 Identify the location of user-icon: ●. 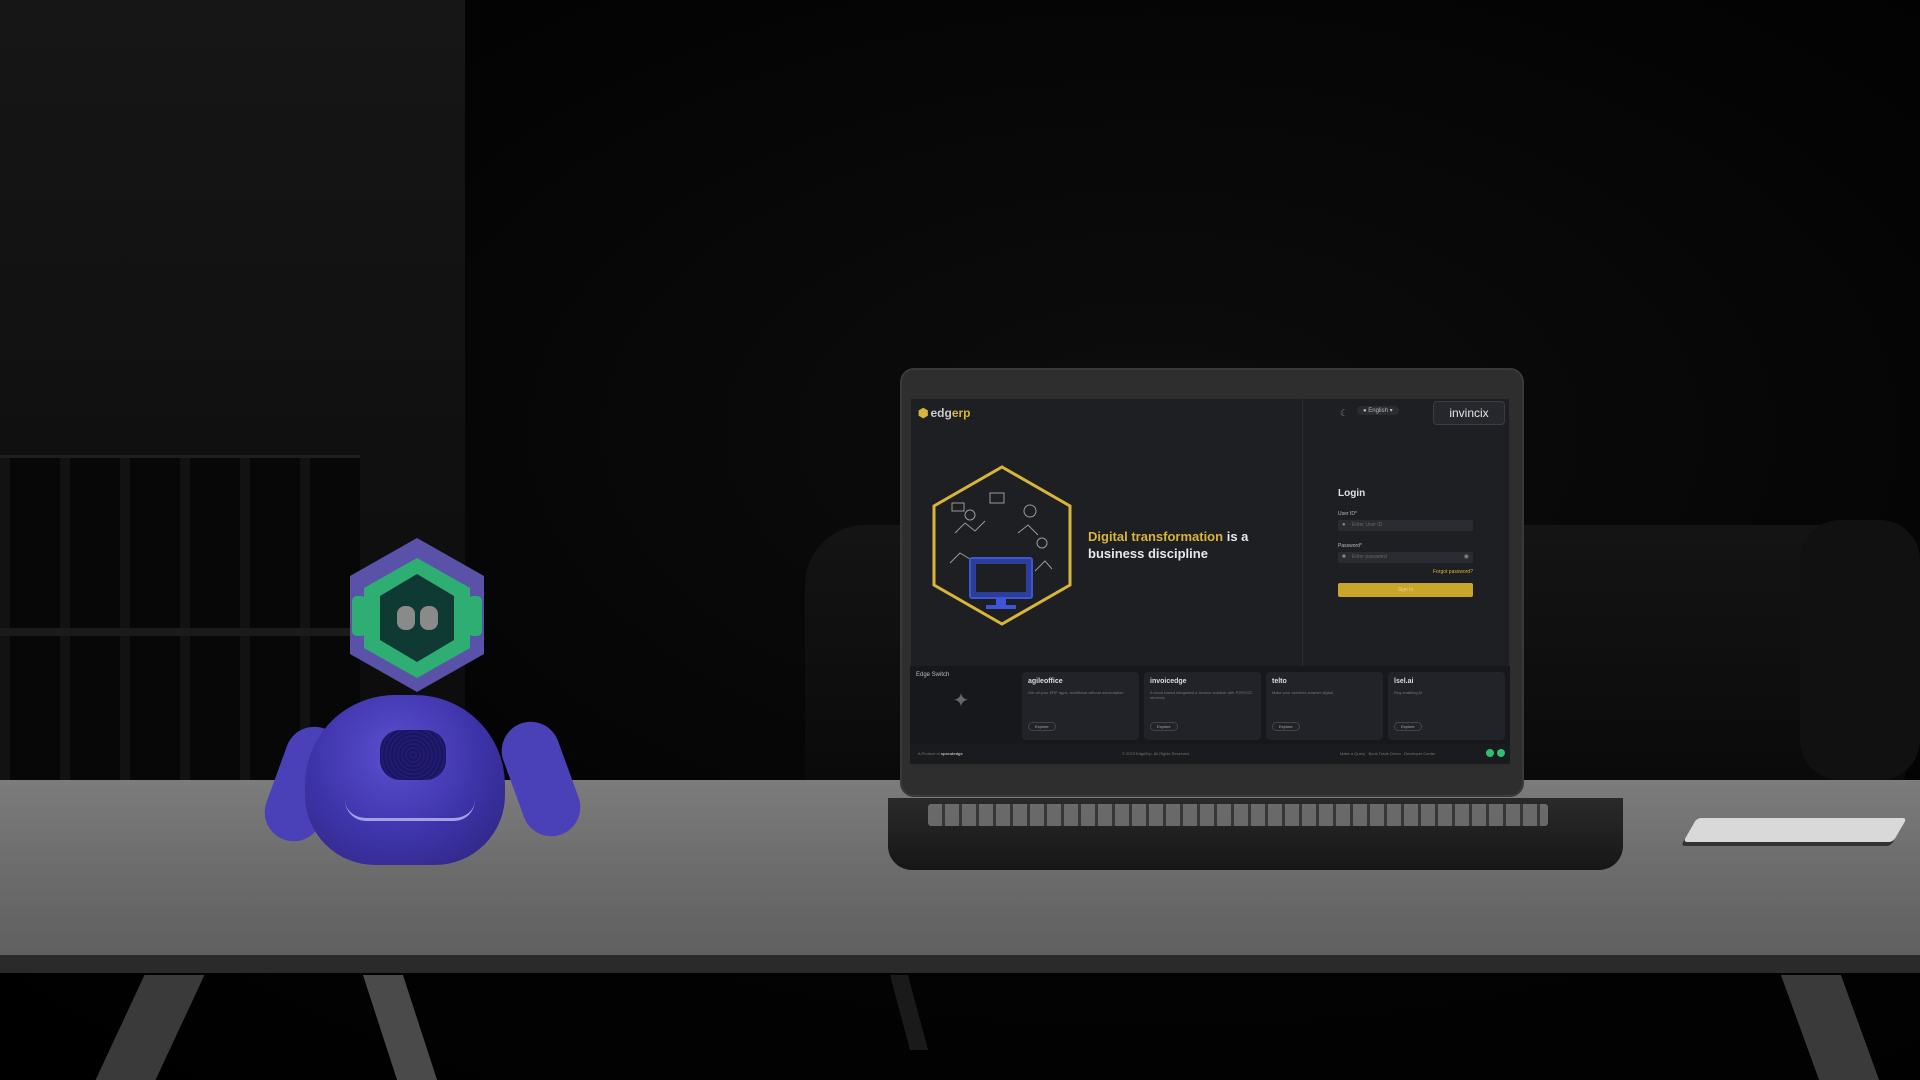
(1344, 525).